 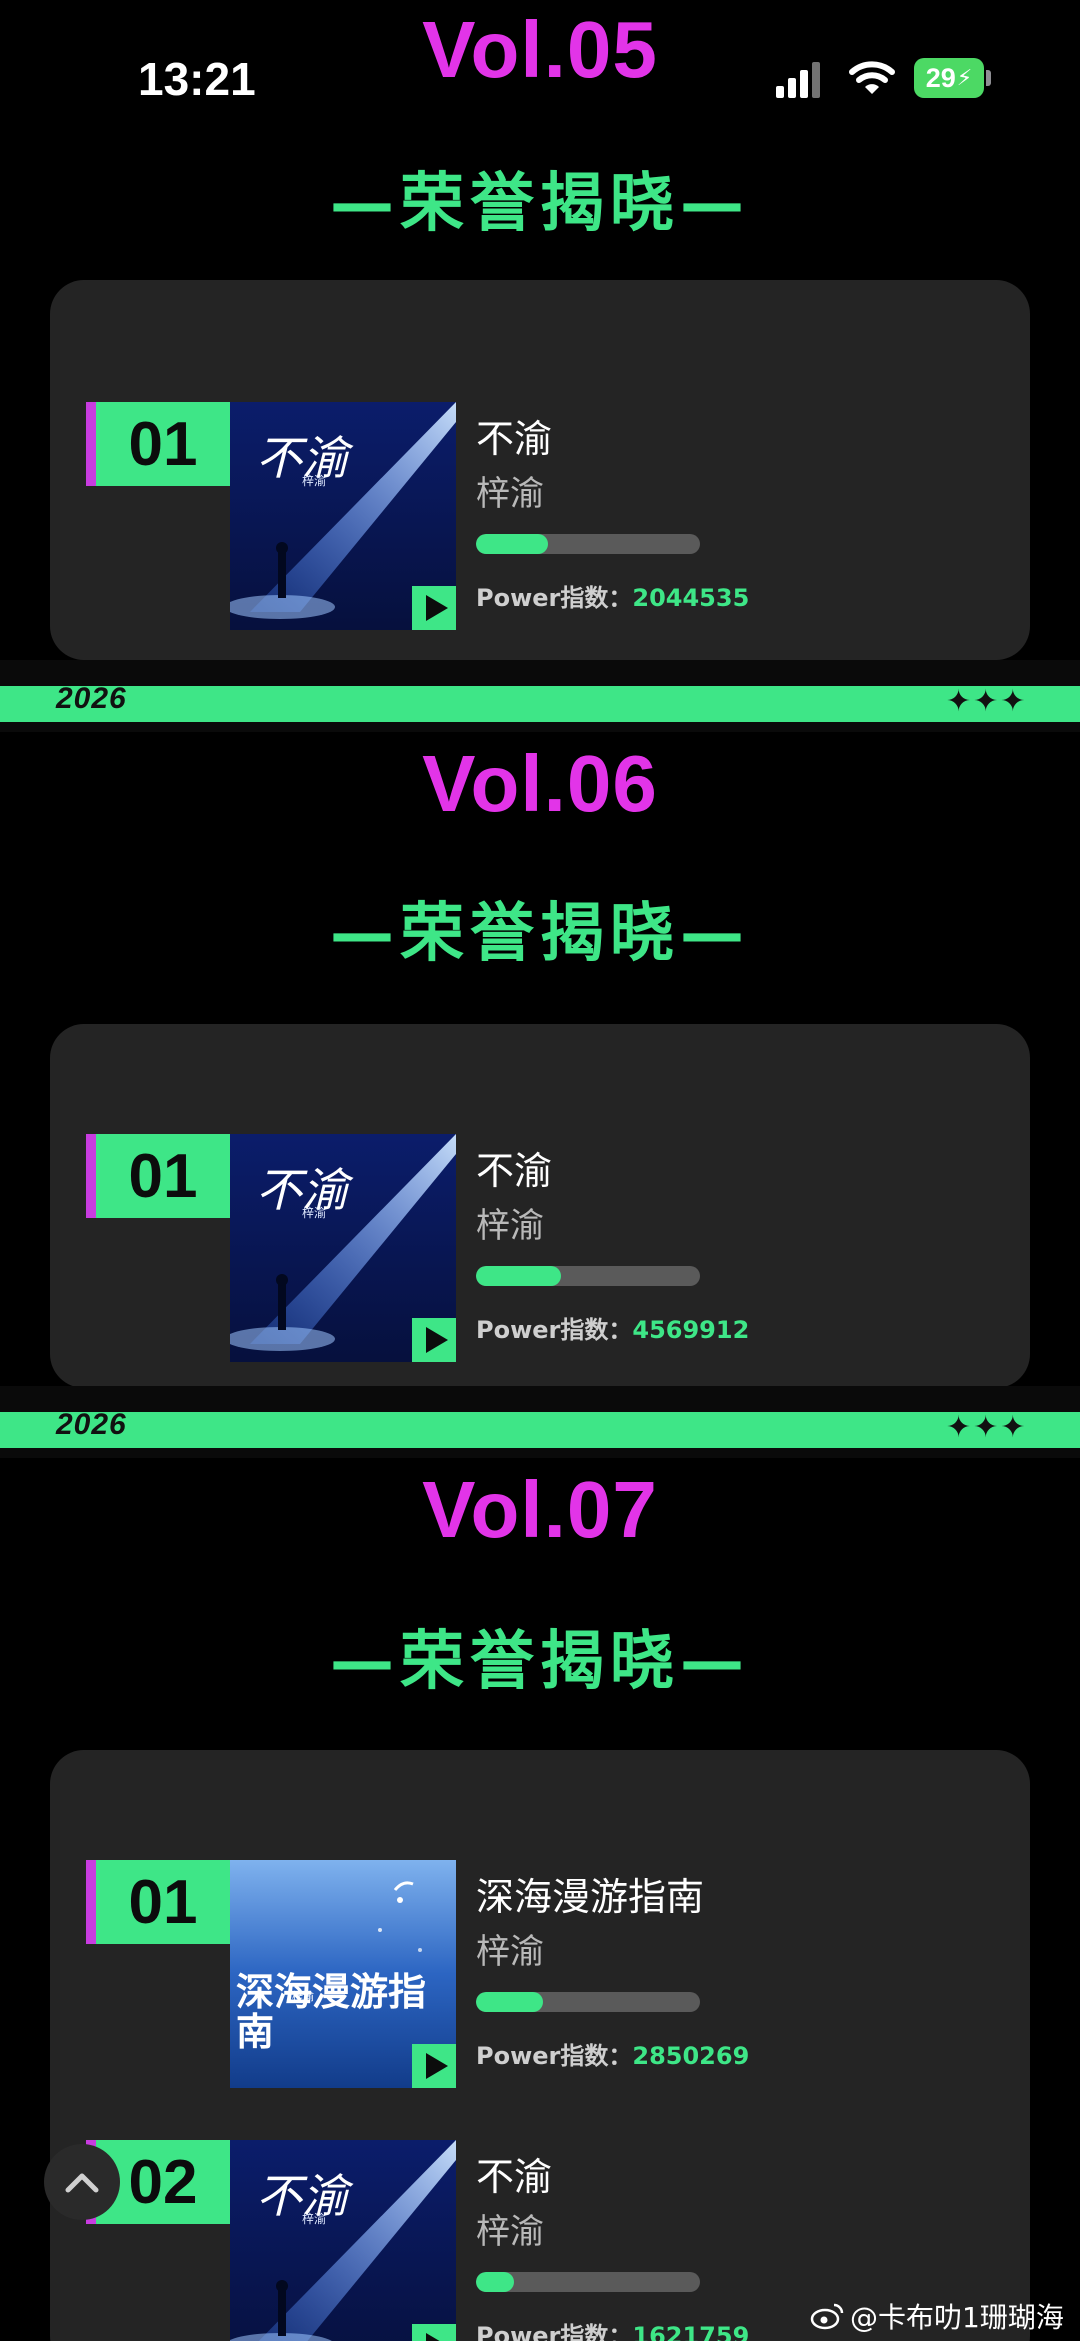 I want to click on power-index: Power指数：4569912, so click(x=613, y=1330).